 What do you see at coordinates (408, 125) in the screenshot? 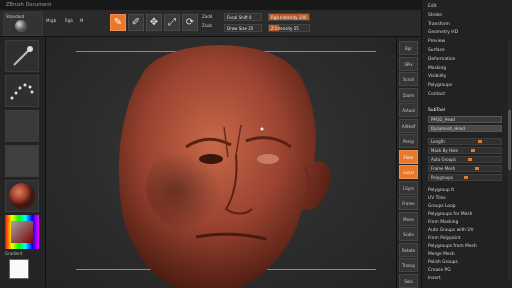
I see `shelf-button-aahalf: AAHalf` at bounding box center [408, 125].